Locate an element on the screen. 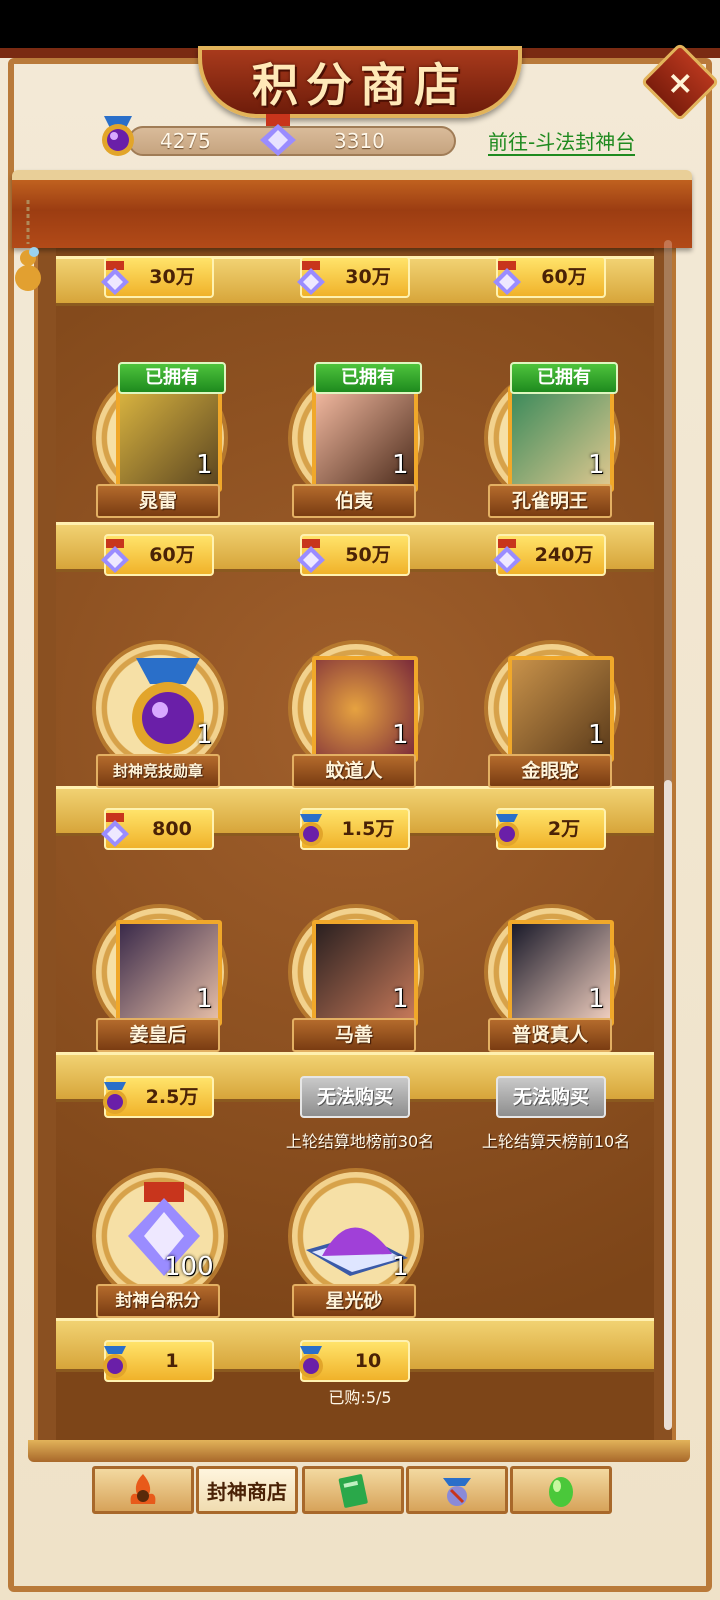  tab-fengshen-shop: 封神商店 is located at coordinates (247, 1490).